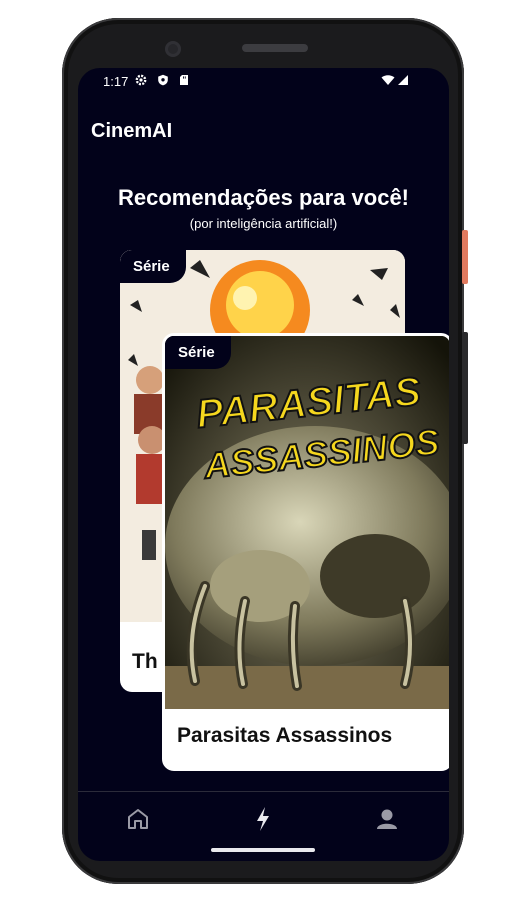  I want to click on app-title: CinemAI, so click(132, 131).